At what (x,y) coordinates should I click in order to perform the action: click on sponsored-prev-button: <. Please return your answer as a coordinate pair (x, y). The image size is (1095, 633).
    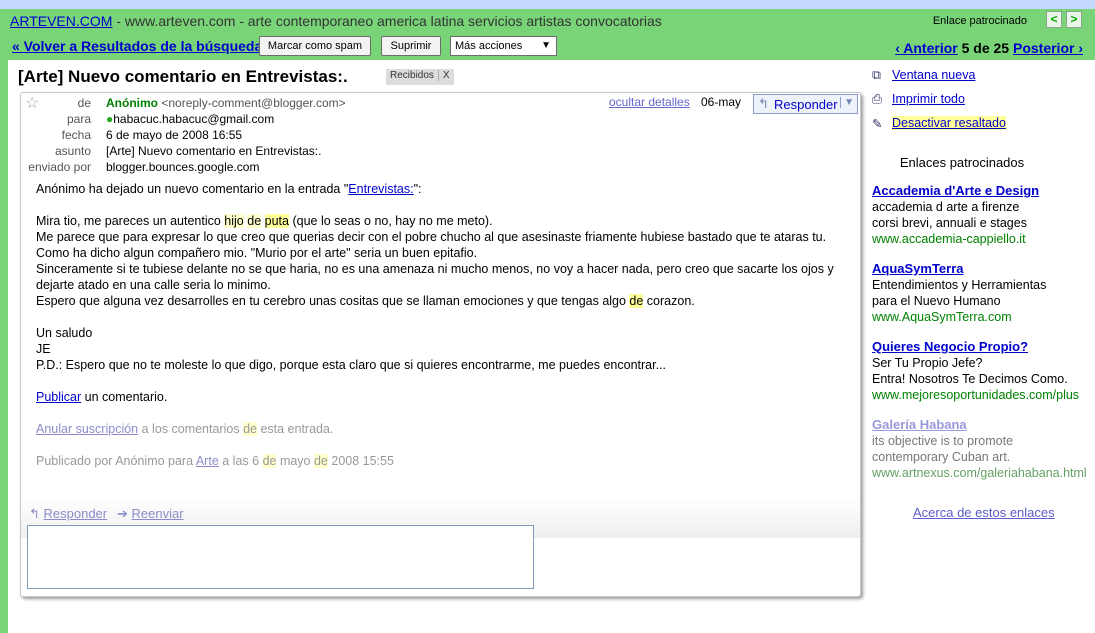
    Looking at the image, I should click on (1054, 19).